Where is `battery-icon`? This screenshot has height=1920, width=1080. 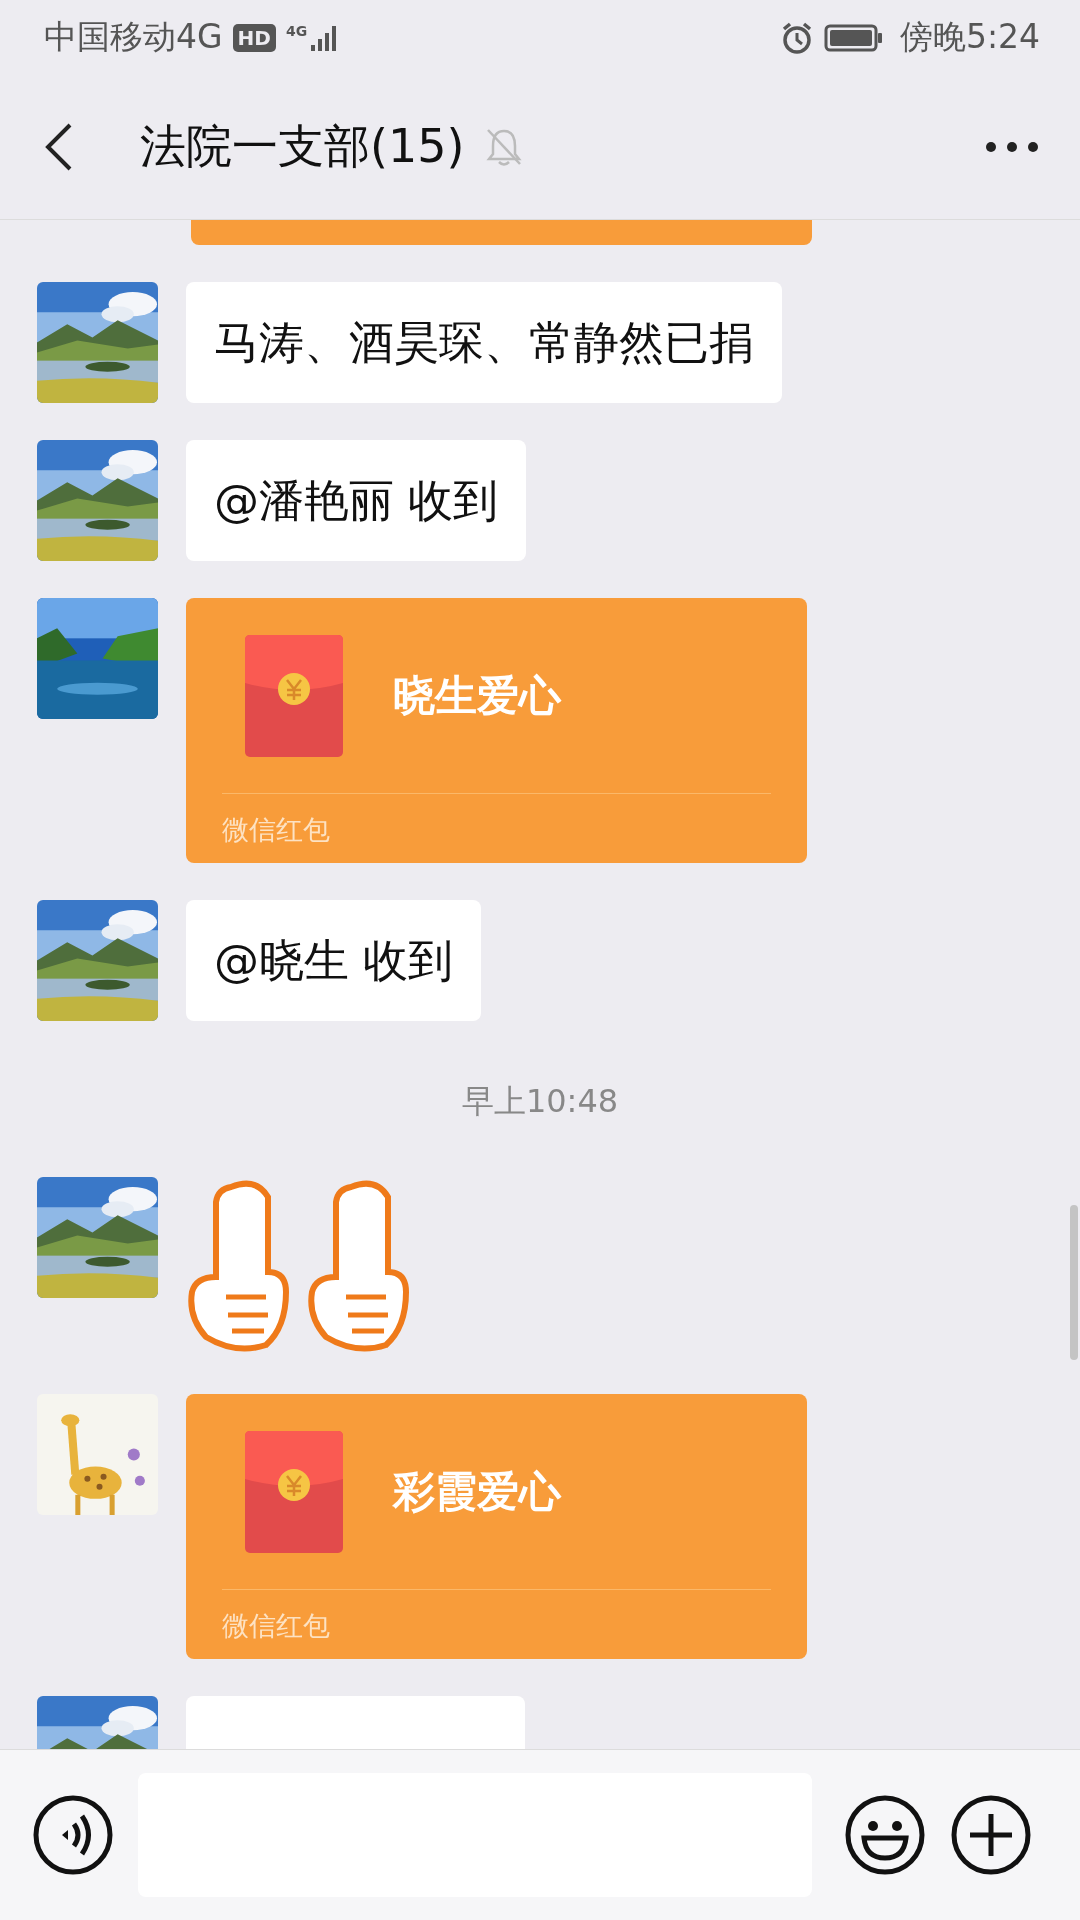 battery-icon is located at coordinates (853, 37).